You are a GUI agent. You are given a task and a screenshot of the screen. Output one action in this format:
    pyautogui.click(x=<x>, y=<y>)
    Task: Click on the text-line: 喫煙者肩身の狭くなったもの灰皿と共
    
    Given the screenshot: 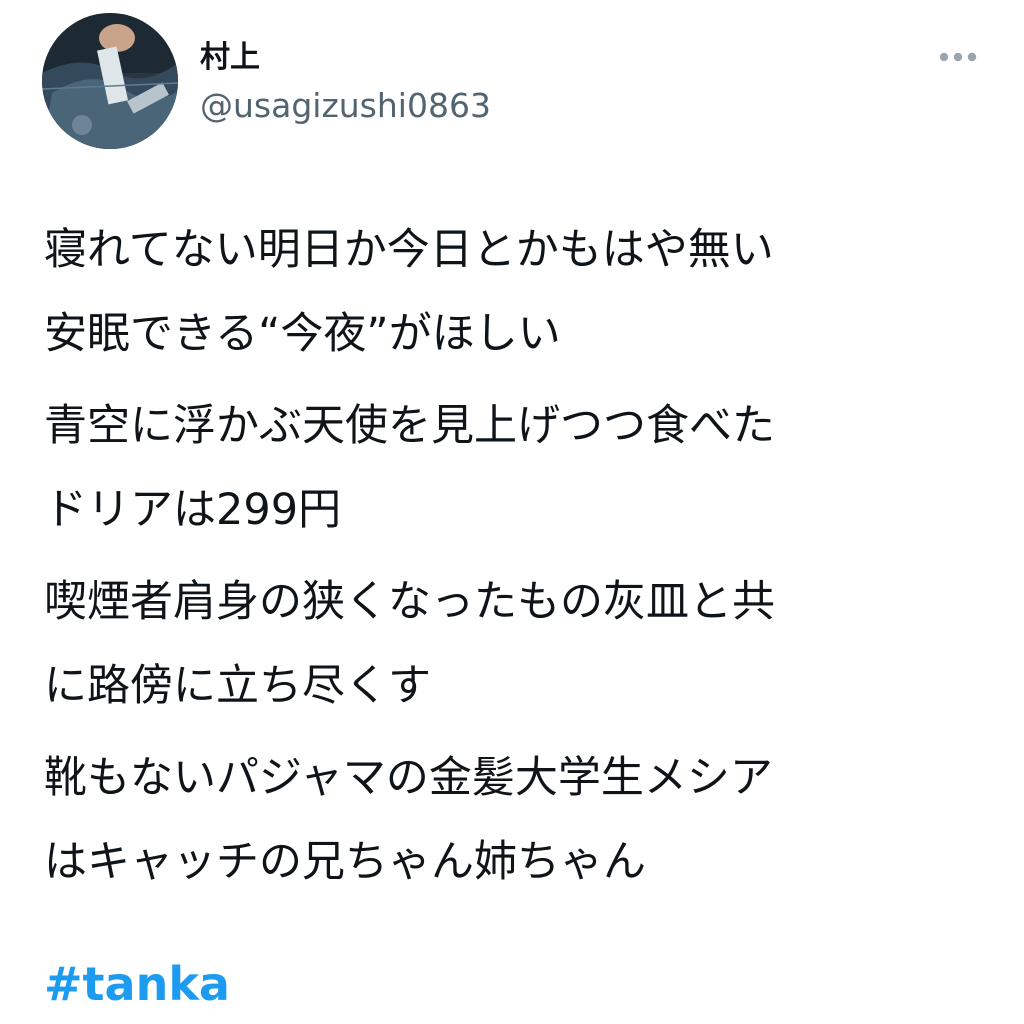 What is the action you would take?
    pyautogui.click(x=409, y=602)
    